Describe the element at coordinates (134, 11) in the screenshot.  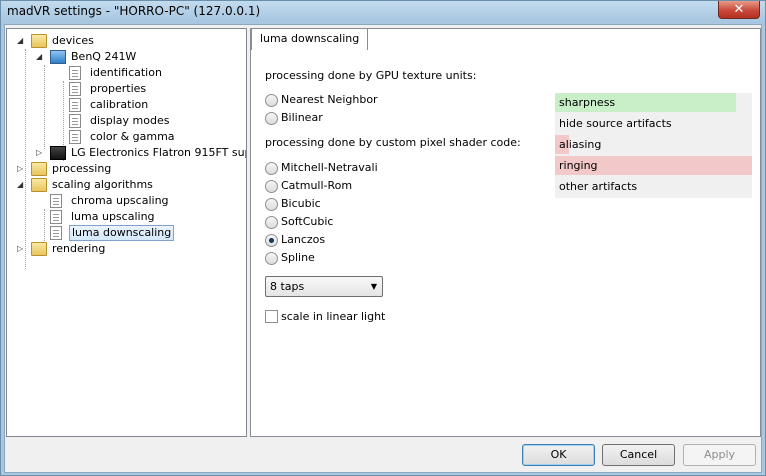
I see `window-title: madVR settings - "HORRO-PC" (127.0.0.1)` at that location.